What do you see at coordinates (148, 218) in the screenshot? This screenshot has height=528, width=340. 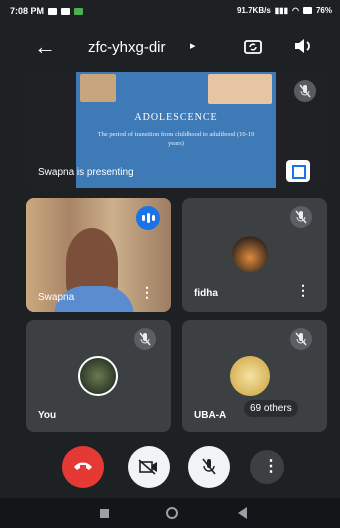 I see `speaking-indicator-icon` at bounding box center [148, 218].